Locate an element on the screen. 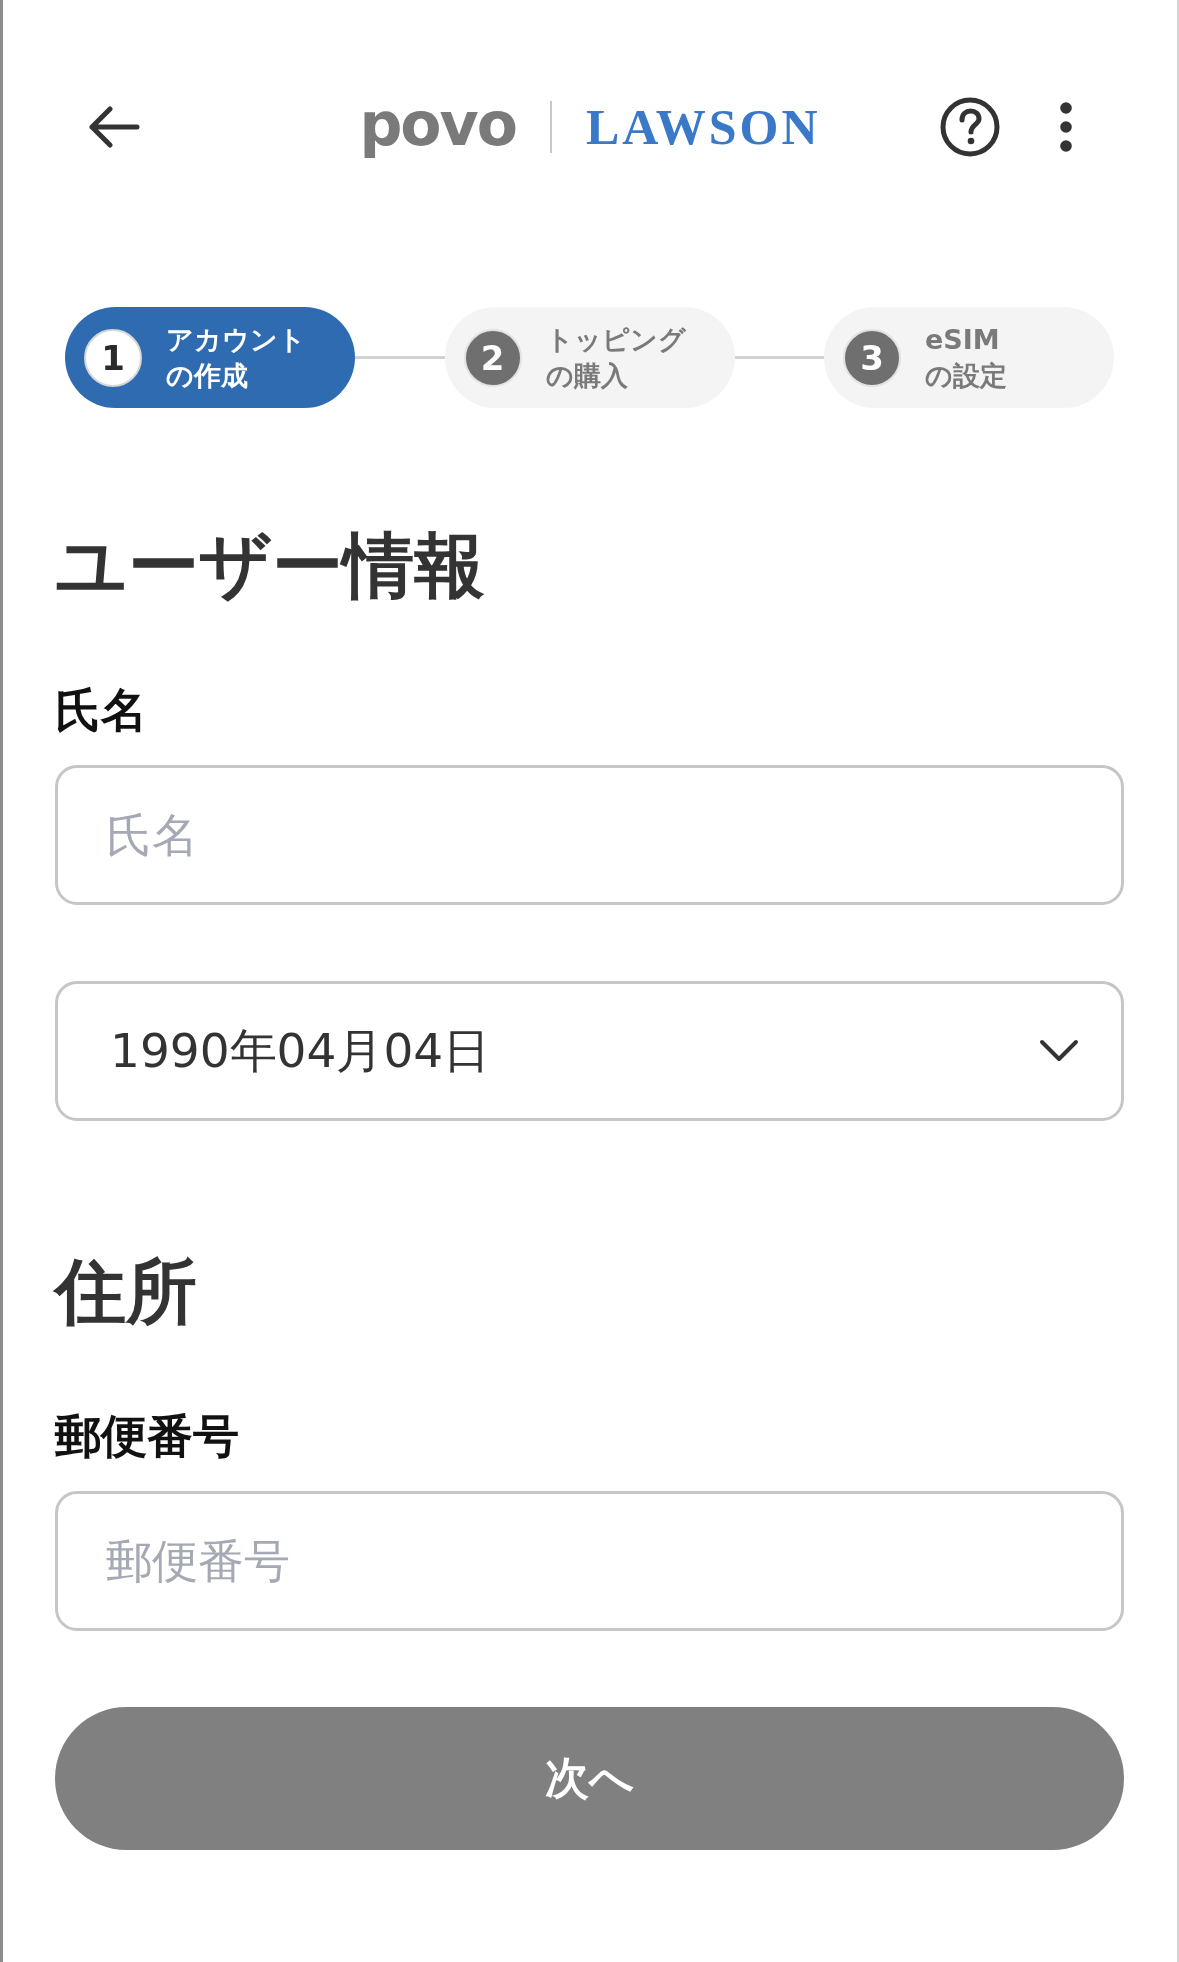  section-heading: 住所 is located at coordinates (126, 1292).